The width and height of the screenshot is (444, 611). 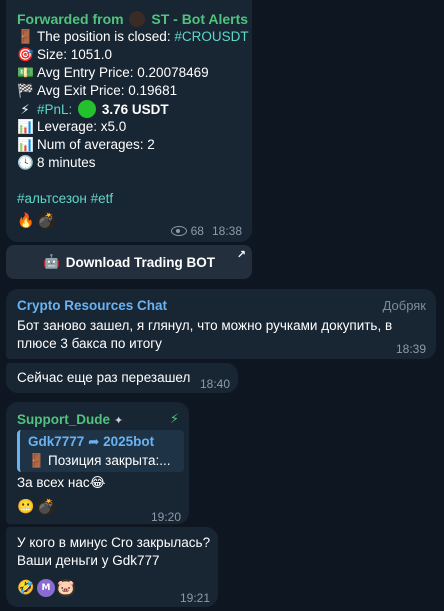 What do you see at coordinates (92, 306) in the screenshot?
I see `sender-name: Crypto Resources Chat` at bounding box center [92, 306].